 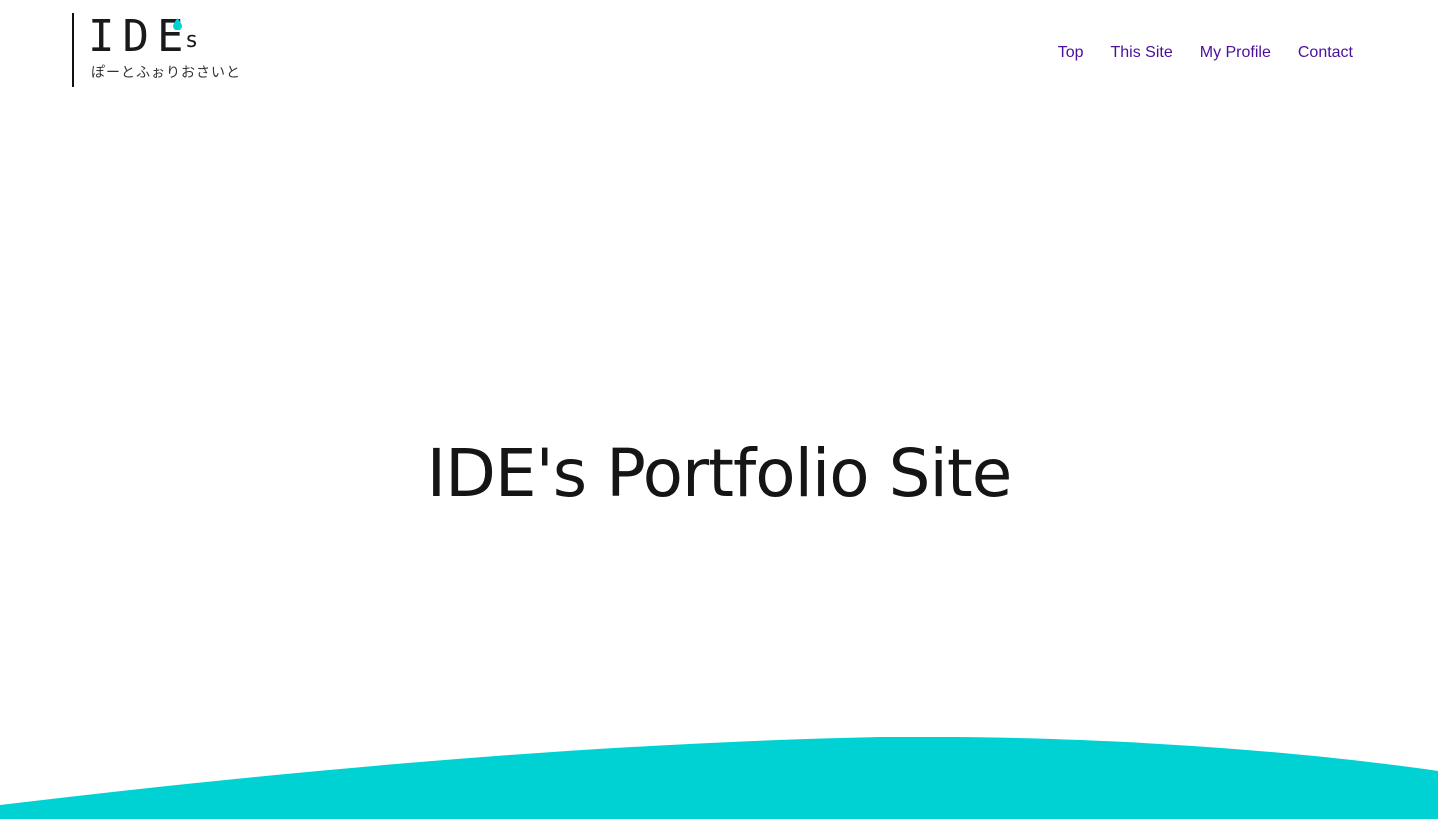 I want to click on nav-link-contact: Contact, so click(x=1325, y=53).